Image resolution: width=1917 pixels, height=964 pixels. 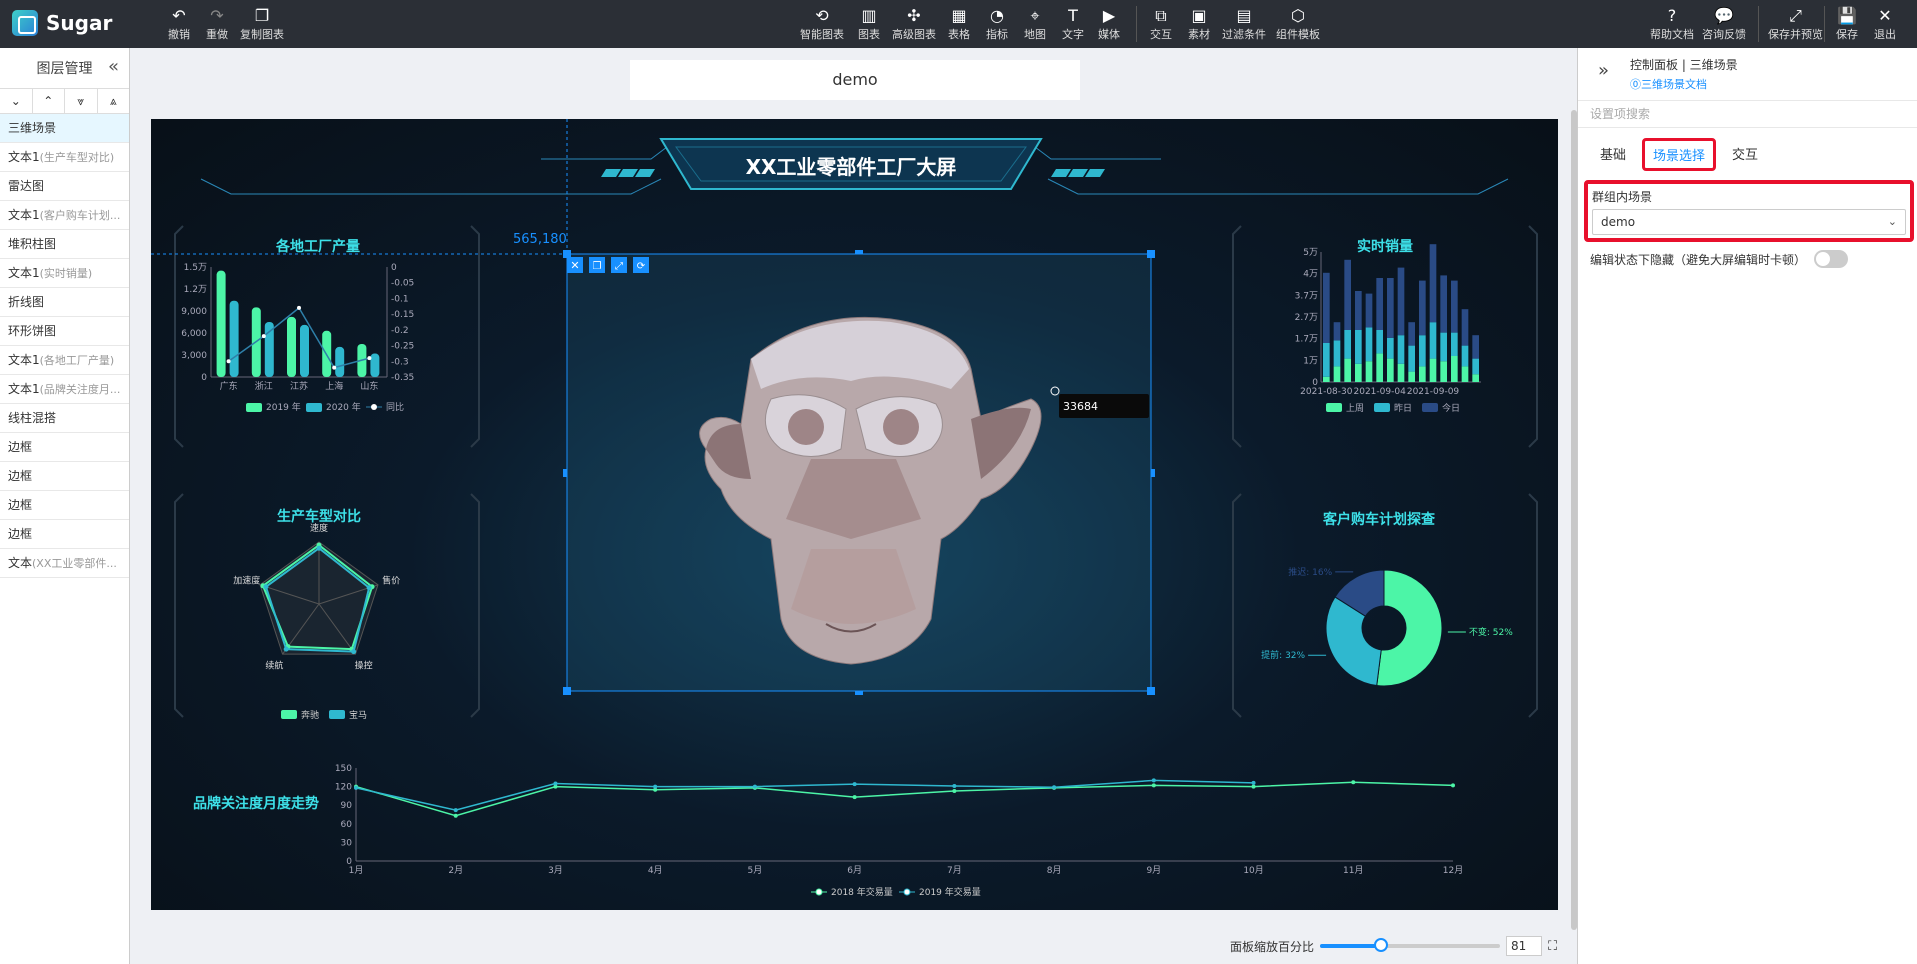 What do you see at coordinates (1080, 406) in the screenshot?
I see `tooltip-value: 33684` at bounding box center [1080, 406].